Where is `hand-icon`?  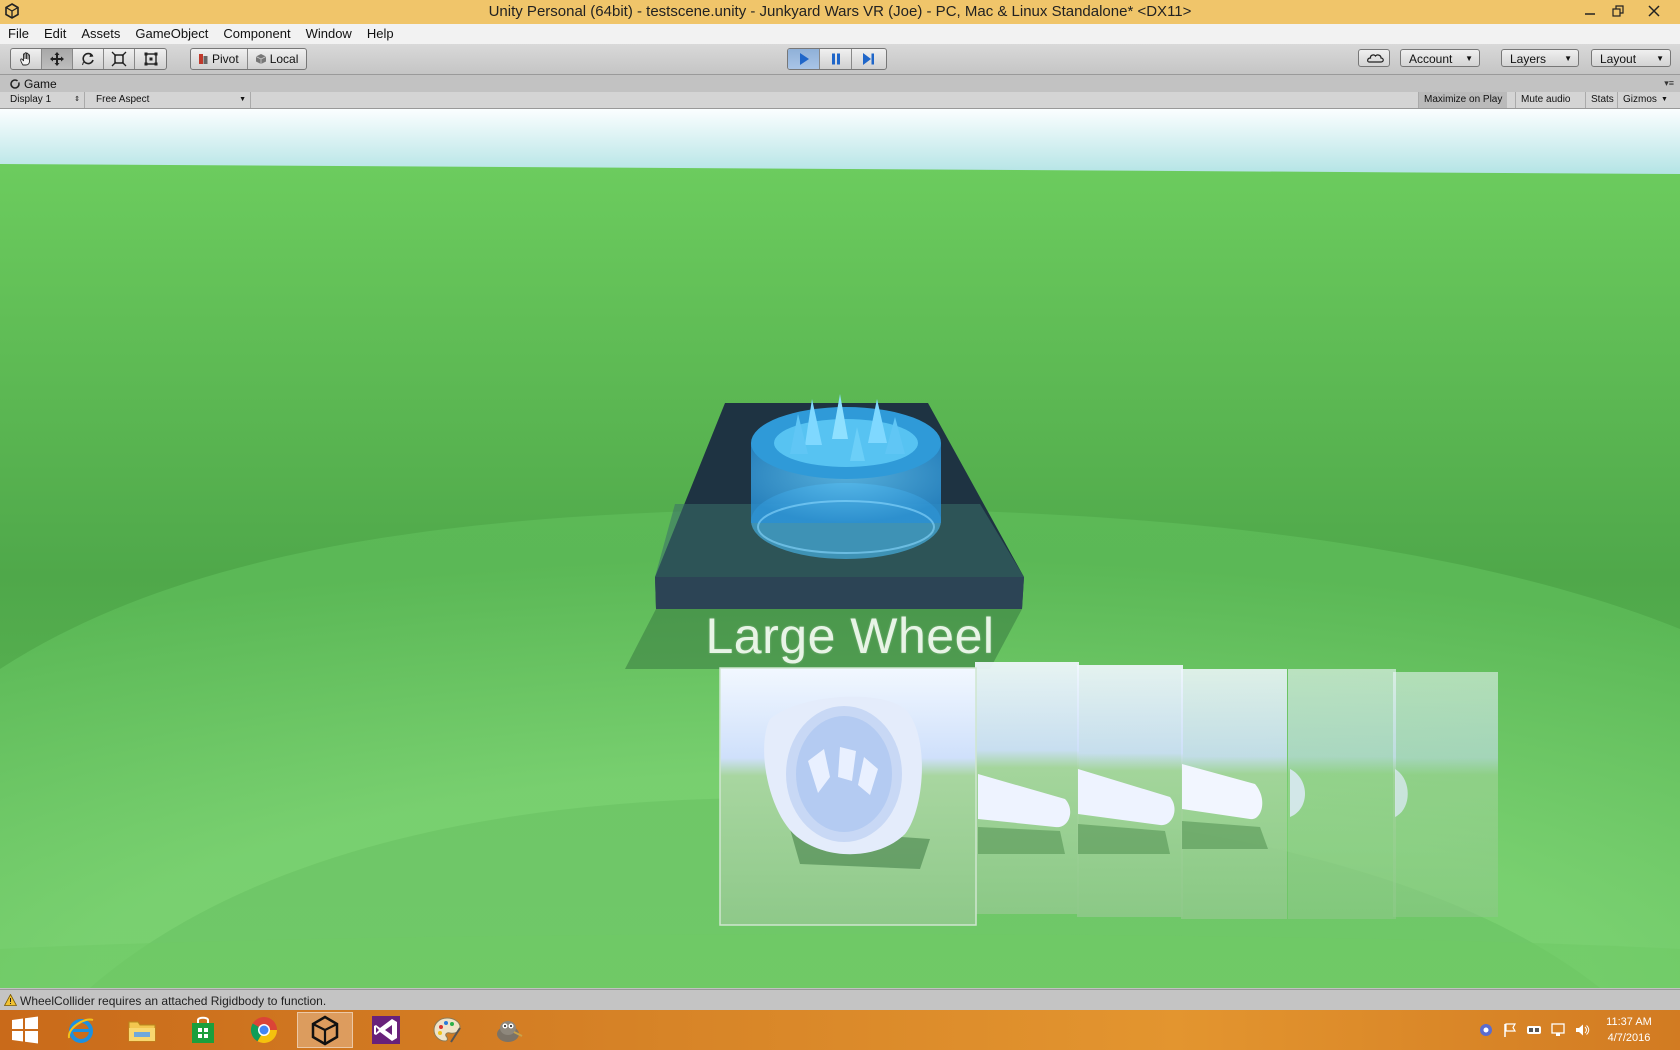
hand-icon is located at coordinates (25, 59).